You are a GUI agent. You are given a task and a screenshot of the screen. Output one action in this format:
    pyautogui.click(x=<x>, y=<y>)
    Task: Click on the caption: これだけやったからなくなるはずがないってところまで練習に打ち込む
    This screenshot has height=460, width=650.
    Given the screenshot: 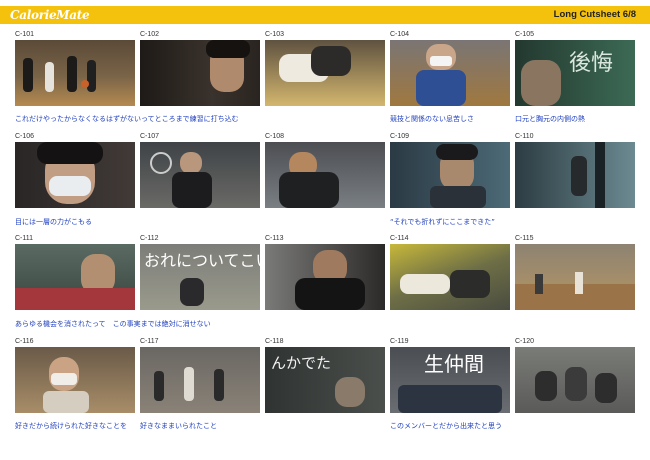 What is the action you would take?
    pyautogui.click(x=127, y=119)
    